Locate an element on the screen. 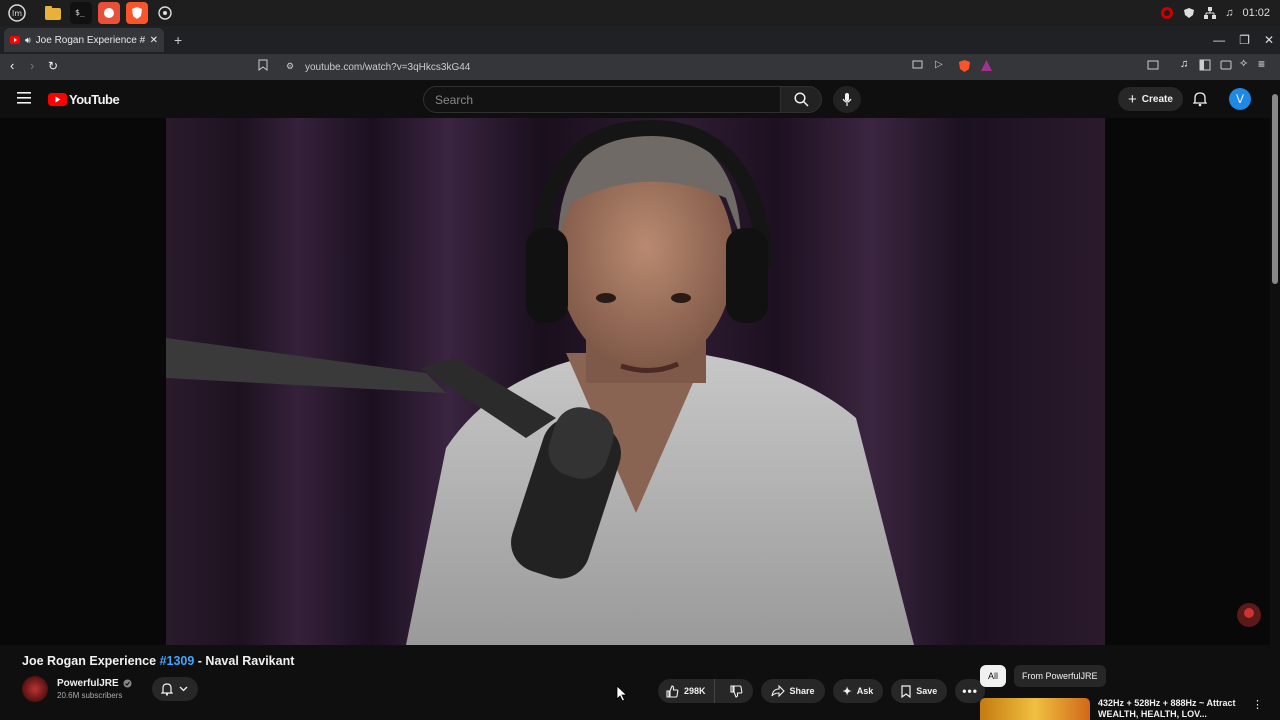 The width and height of the screenshot is (1280, 720). wallet-icon is located at coordinates (1226, 65).